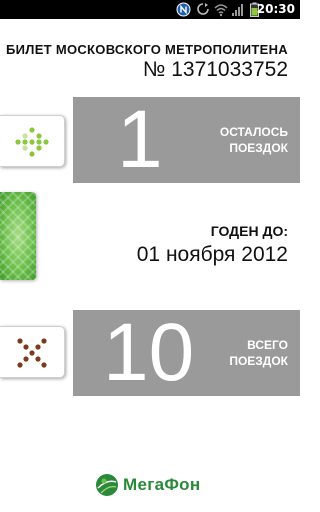 The image size is (320, 512). I want to click on valid-until-label: ГОДЕН ДО:, so click(249, 231).